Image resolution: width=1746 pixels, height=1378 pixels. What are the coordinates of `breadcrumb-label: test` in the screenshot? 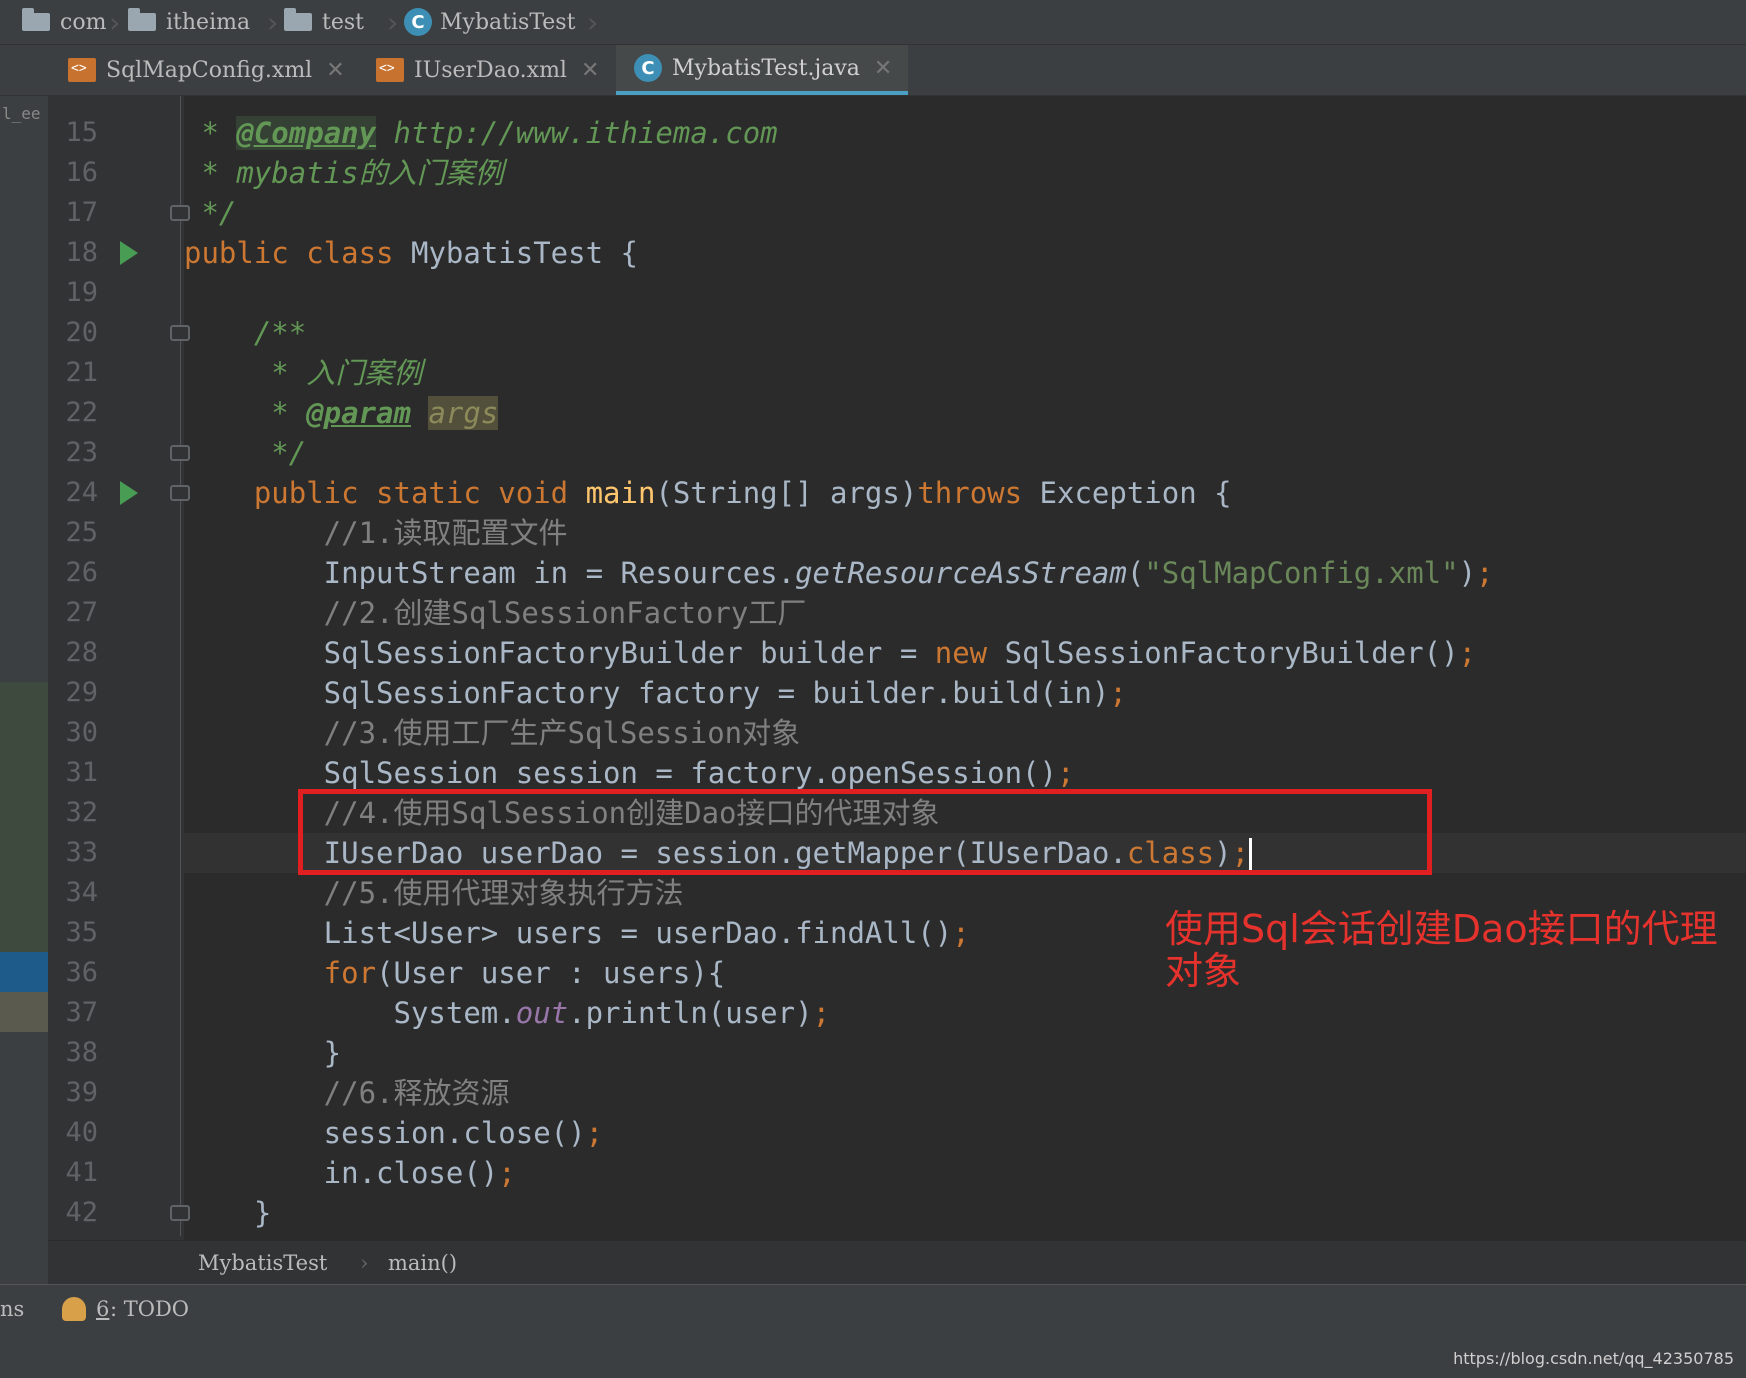 It's located at (343, 22).